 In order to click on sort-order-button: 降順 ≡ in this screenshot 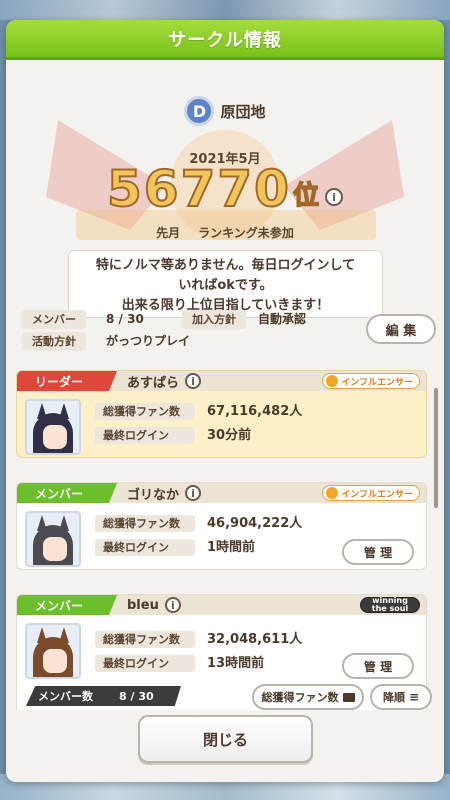, I will do `click(401, 697)`.